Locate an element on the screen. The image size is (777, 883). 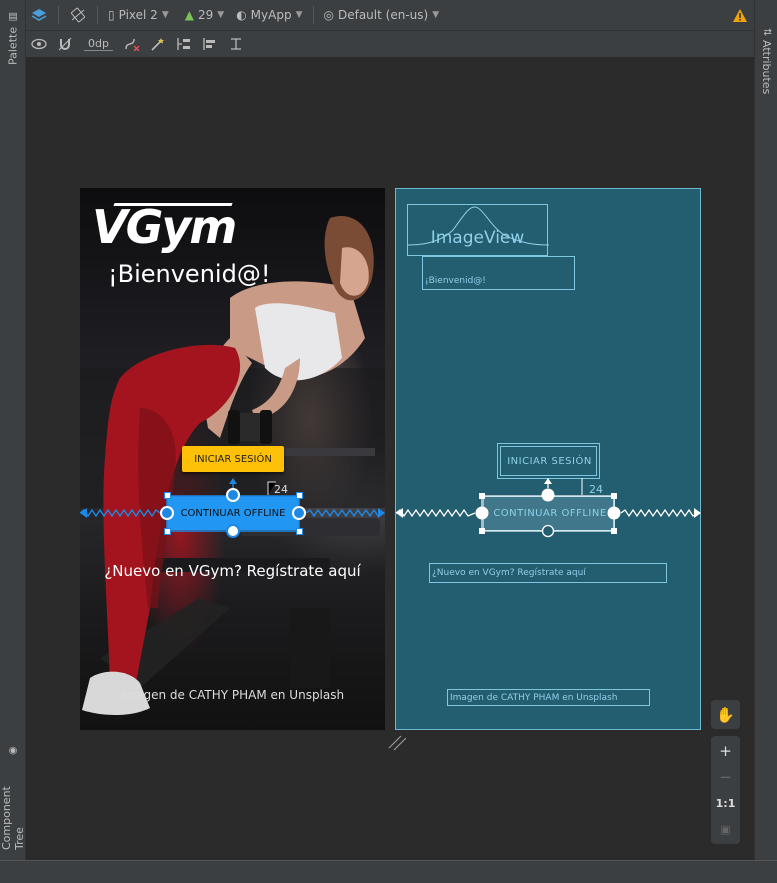
resize-handle-tl is located at coordinates (167, 495).